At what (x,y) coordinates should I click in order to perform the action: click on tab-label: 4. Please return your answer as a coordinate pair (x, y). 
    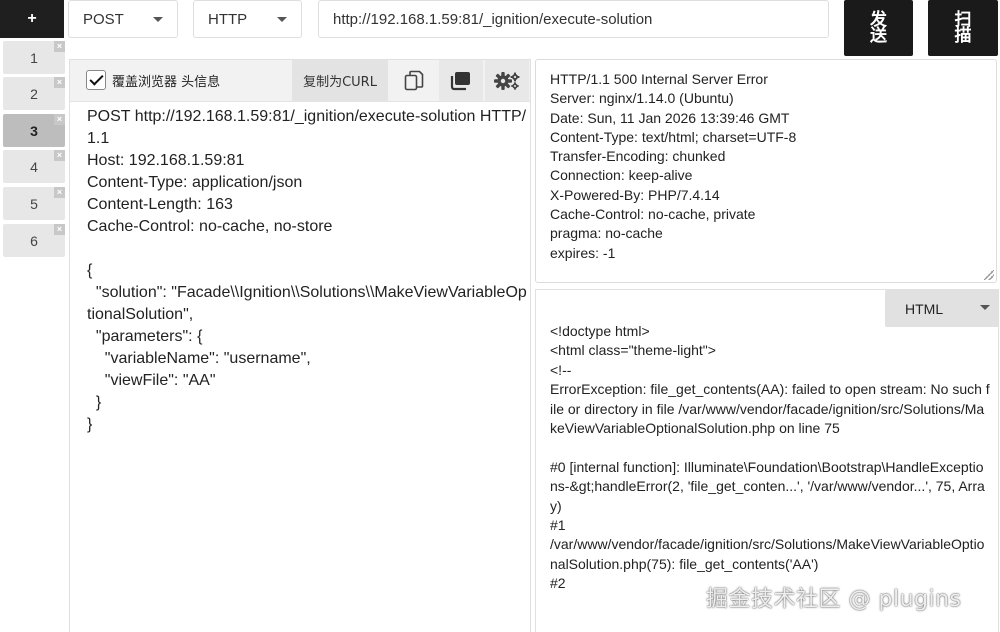
    Looking at the image, I should click on (34, 166).